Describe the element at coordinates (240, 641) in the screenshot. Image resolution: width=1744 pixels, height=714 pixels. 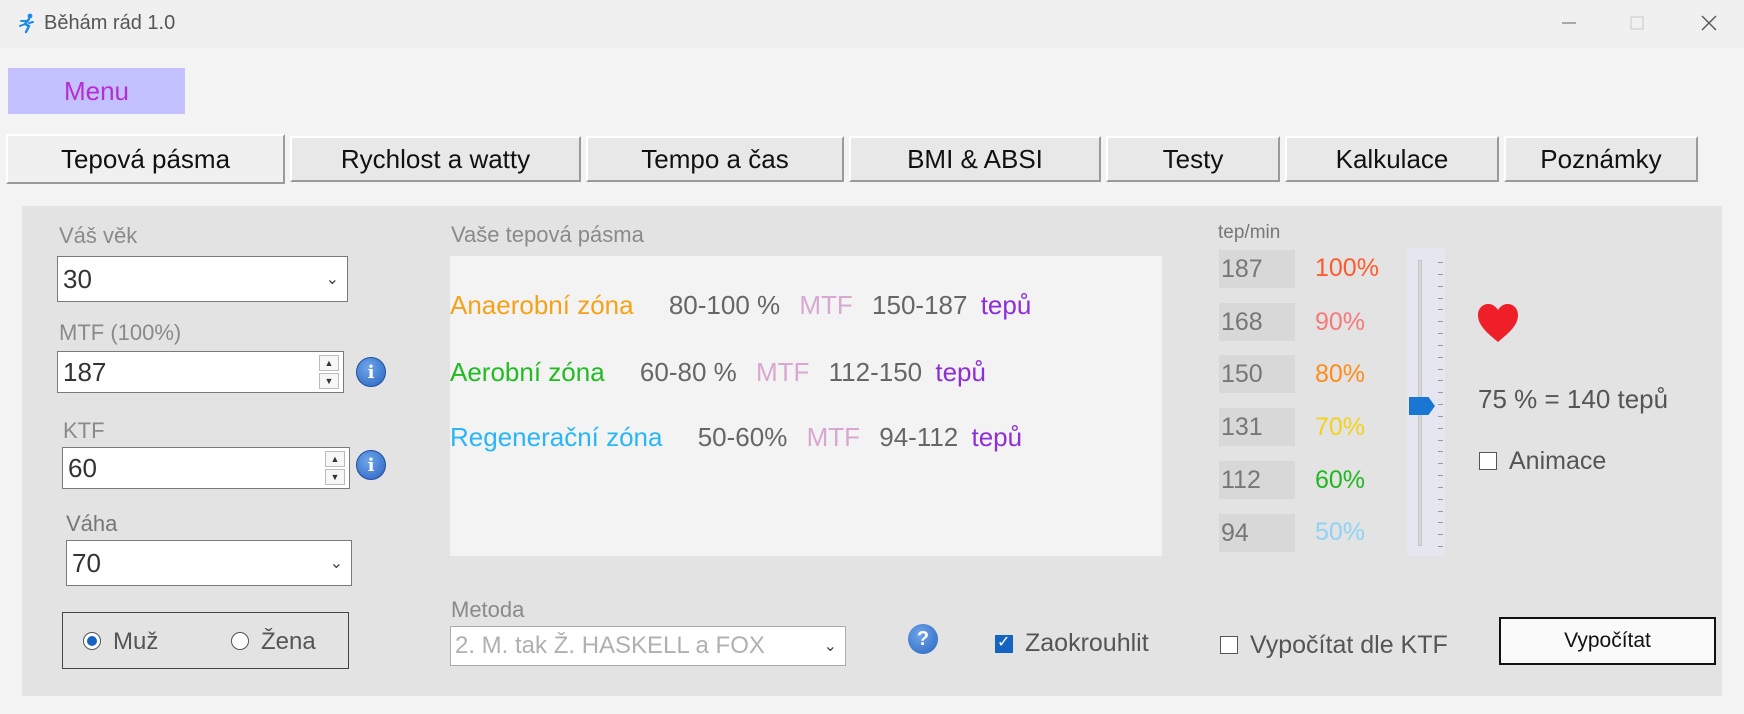
I see `female-radio` at that location.